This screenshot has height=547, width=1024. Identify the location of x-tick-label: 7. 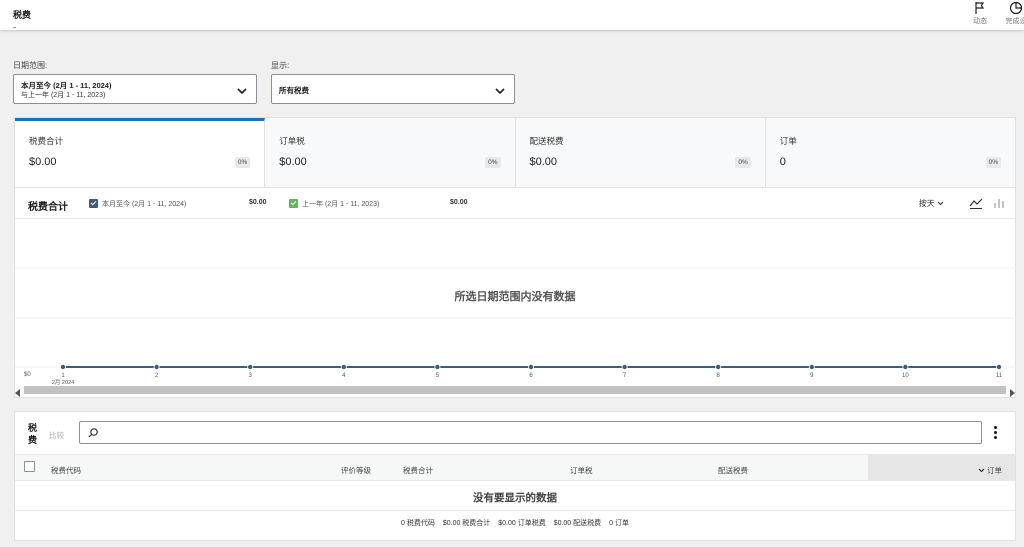
(625, 376).